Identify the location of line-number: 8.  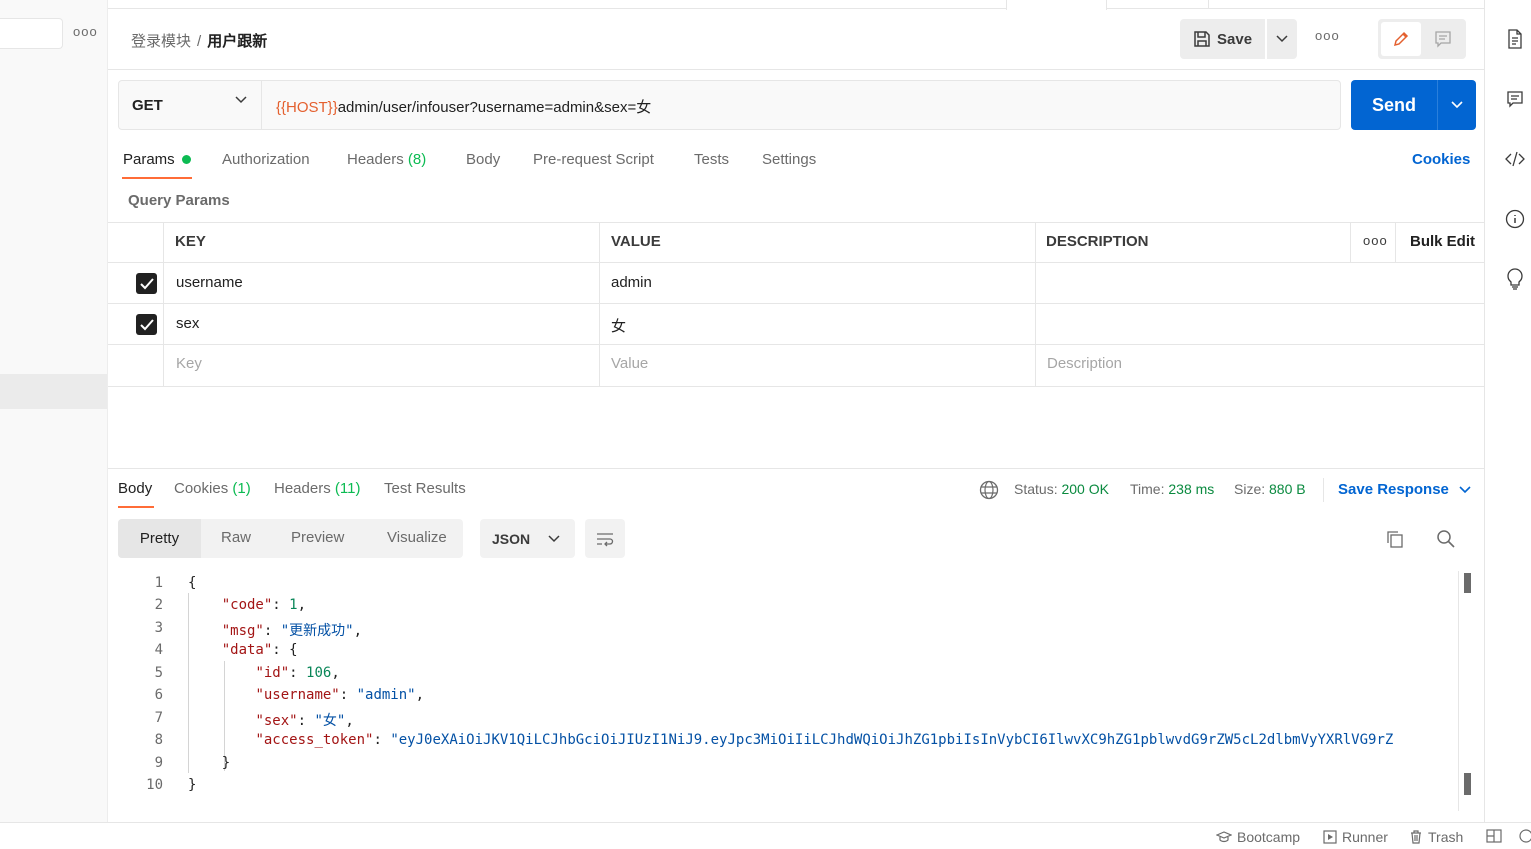
(158, 740).